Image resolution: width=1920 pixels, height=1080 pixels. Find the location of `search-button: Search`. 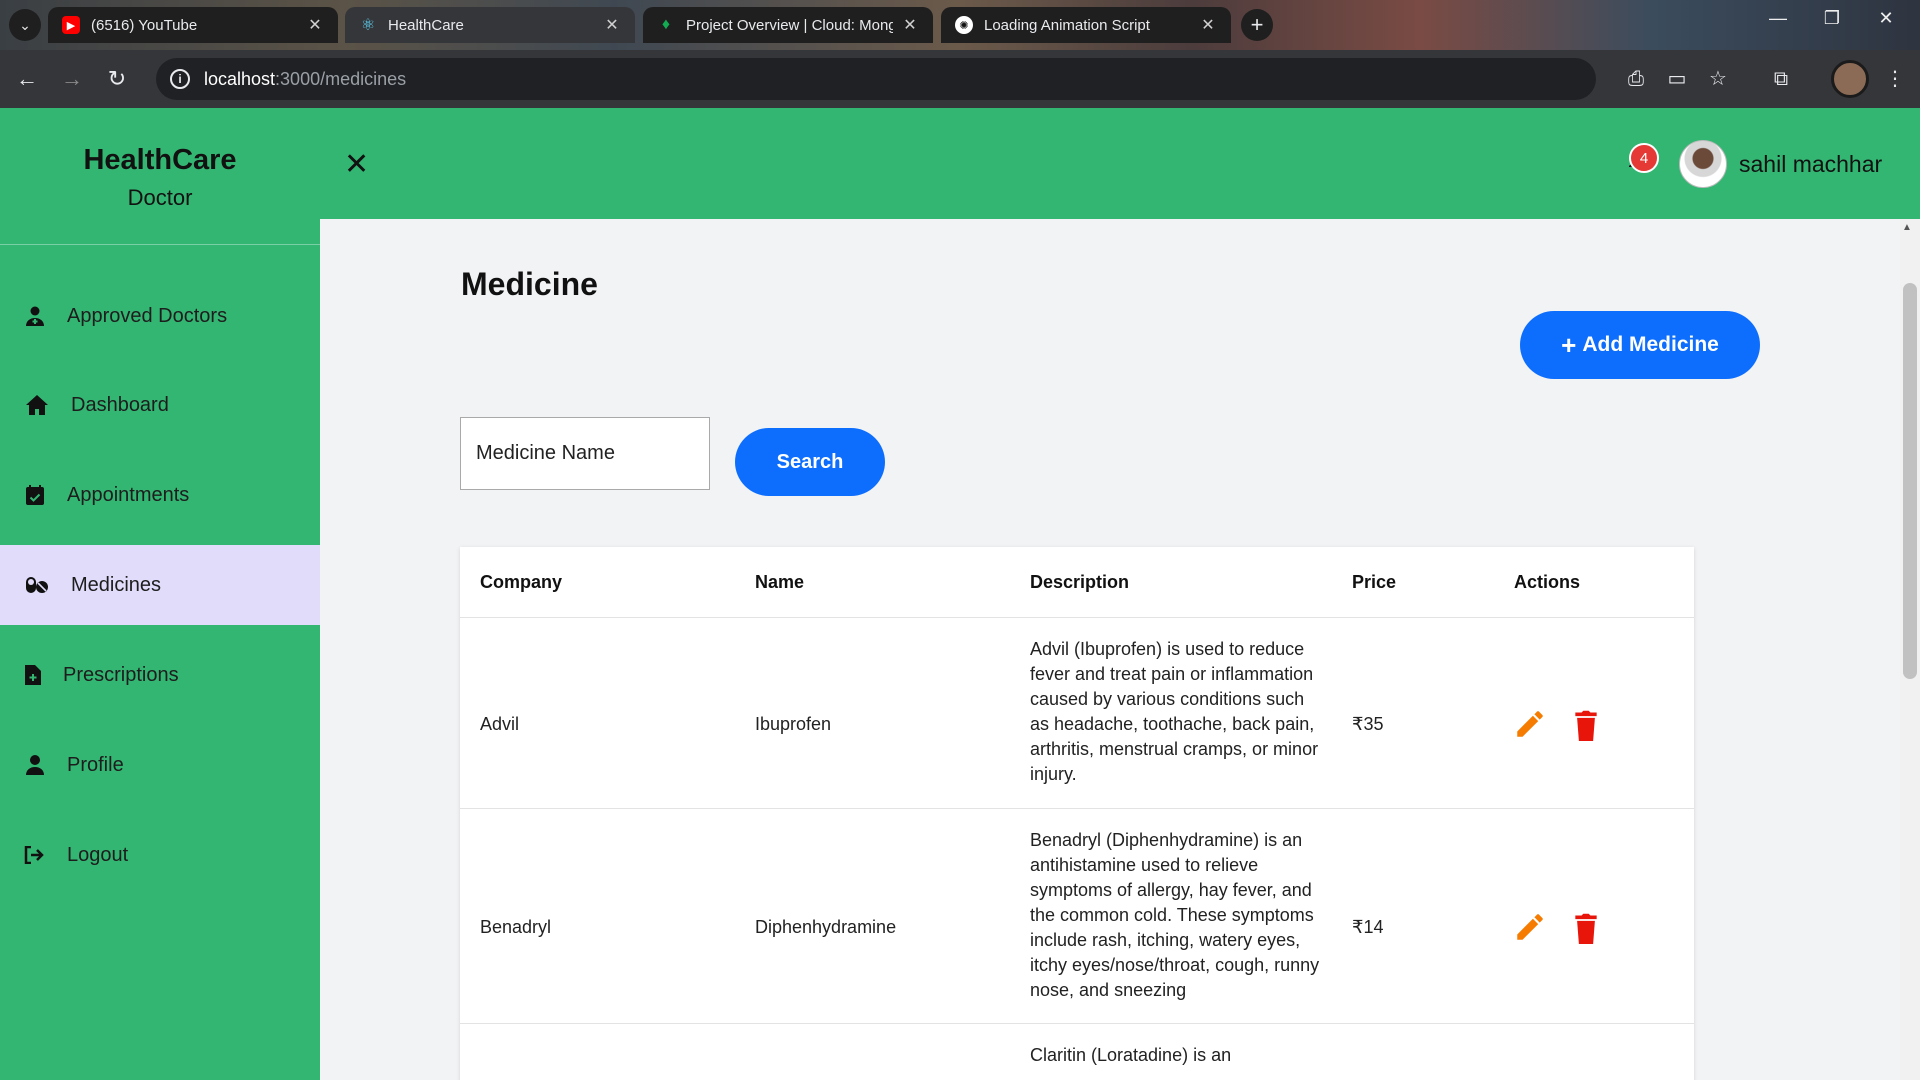

search-button: Search is located at coordinates (810, 462).